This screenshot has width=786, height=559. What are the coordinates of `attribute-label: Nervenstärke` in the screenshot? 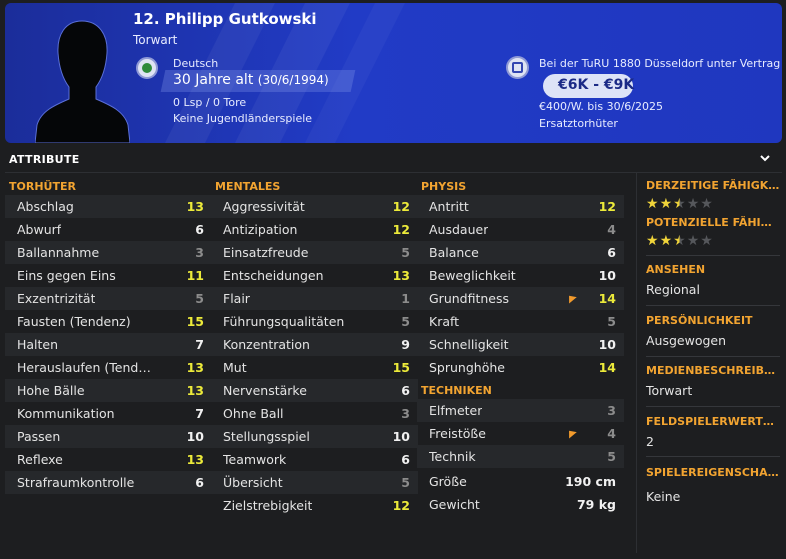 It's located at (265, 390).